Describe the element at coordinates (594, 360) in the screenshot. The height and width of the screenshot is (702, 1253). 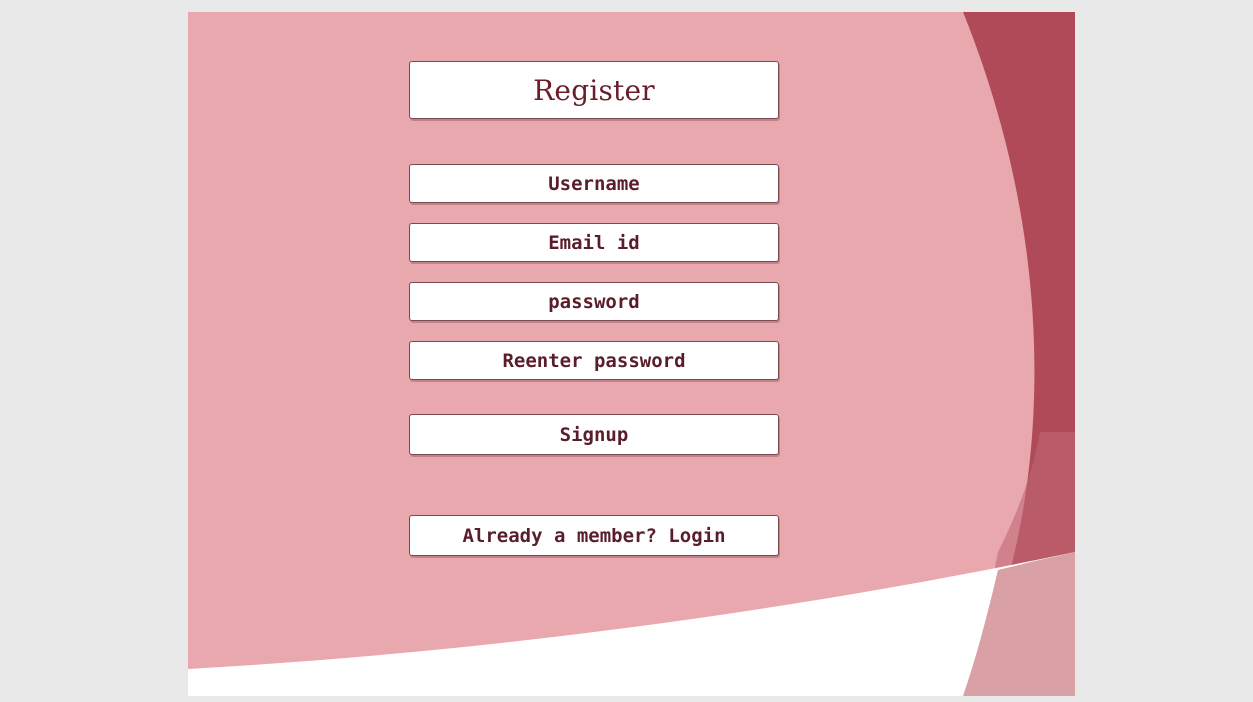
I see `reenter-password-field: Reenter password` at that location.